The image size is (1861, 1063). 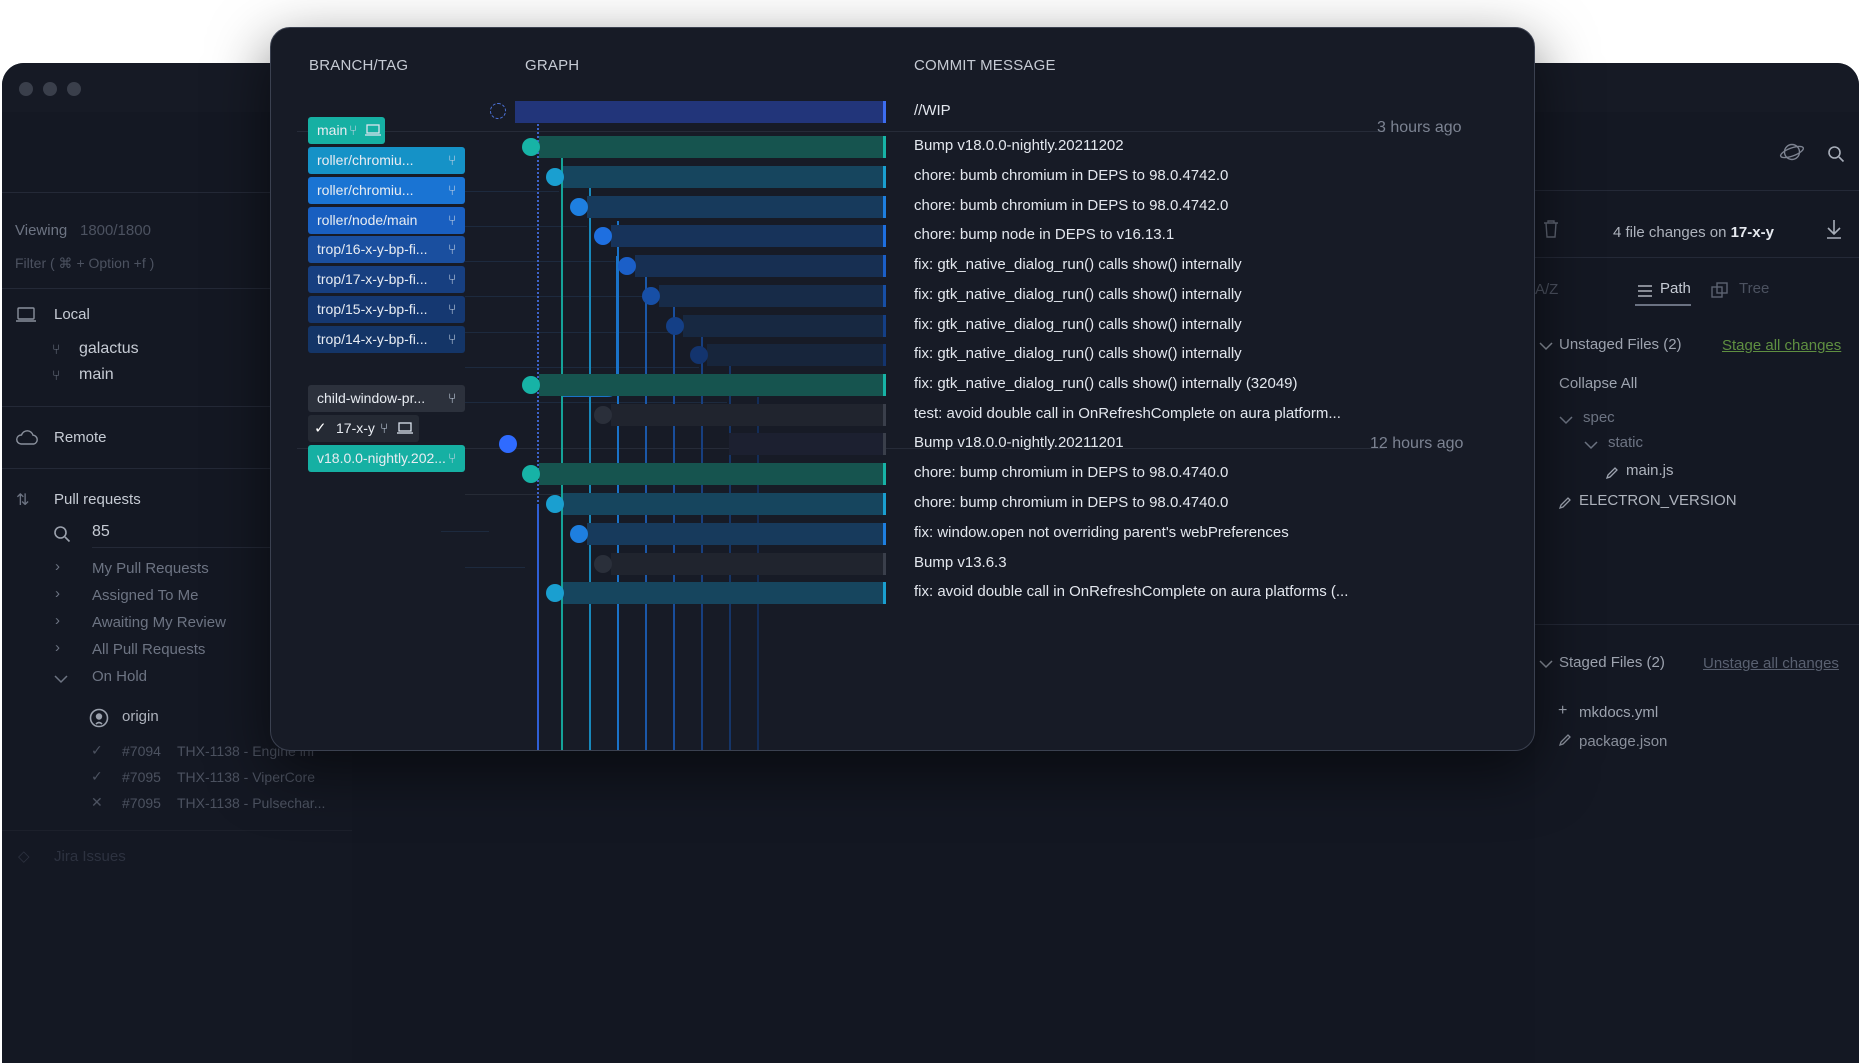 I want to click on commit-message: Bump v18.0.0-nightly.20211202, so click(x=1019, y=145).